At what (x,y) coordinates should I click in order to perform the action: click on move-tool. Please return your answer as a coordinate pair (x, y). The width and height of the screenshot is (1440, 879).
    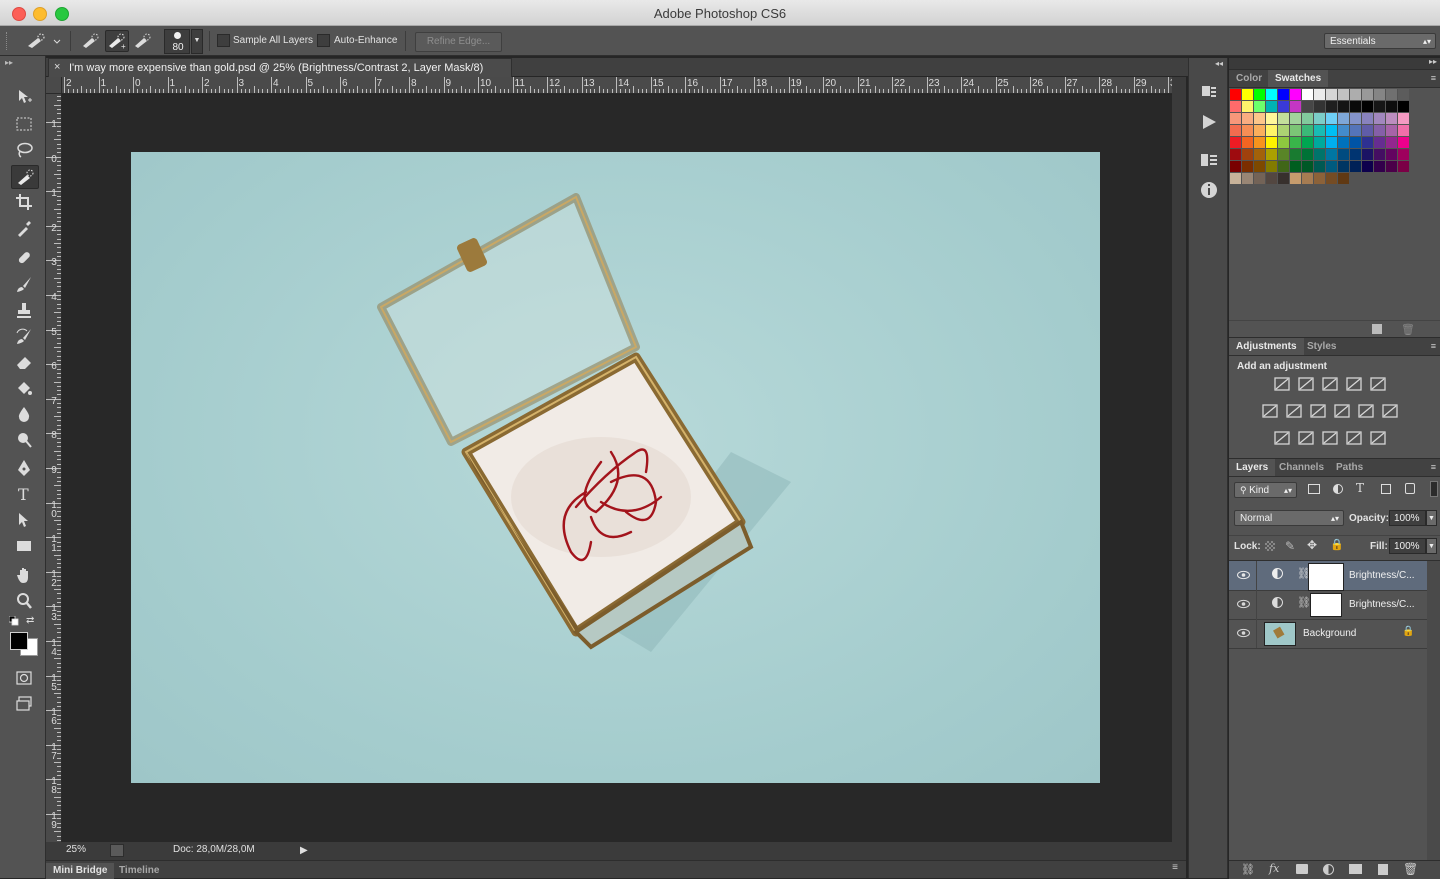
    Looking at the image, I should click on (24, 97).